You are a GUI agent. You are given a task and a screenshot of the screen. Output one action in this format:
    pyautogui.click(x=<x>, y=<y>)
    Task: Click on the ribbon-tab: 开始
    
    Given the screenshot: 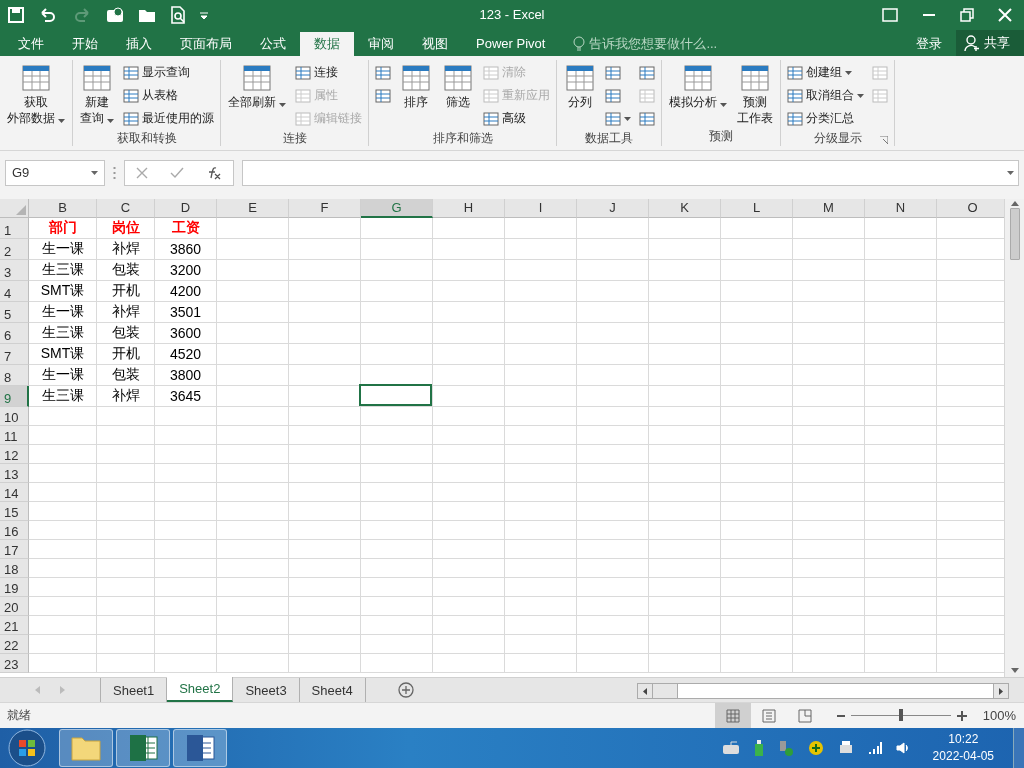 What is the action you would take?
    pyautogui.click(x=85, y=43)
    